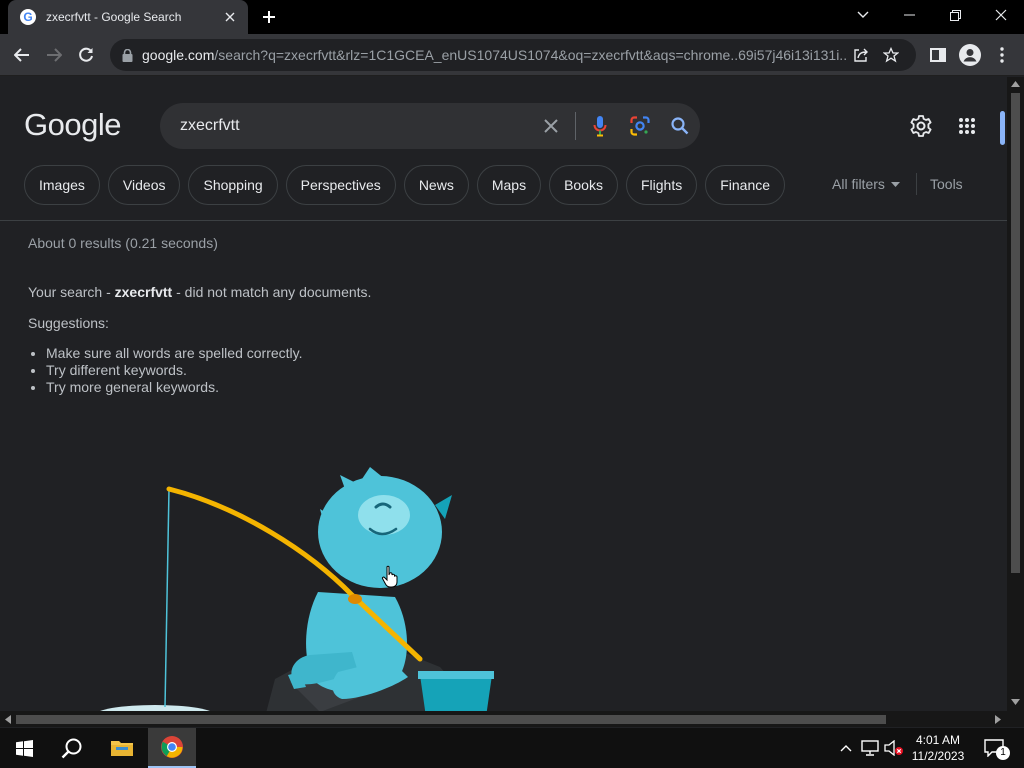 Image resolution: width=1024 pixels, height=768 pixels. What do you see at coordinates (436, 185) in the screenshot?
I see `chip-news: News` at bounding box center [436, 185].